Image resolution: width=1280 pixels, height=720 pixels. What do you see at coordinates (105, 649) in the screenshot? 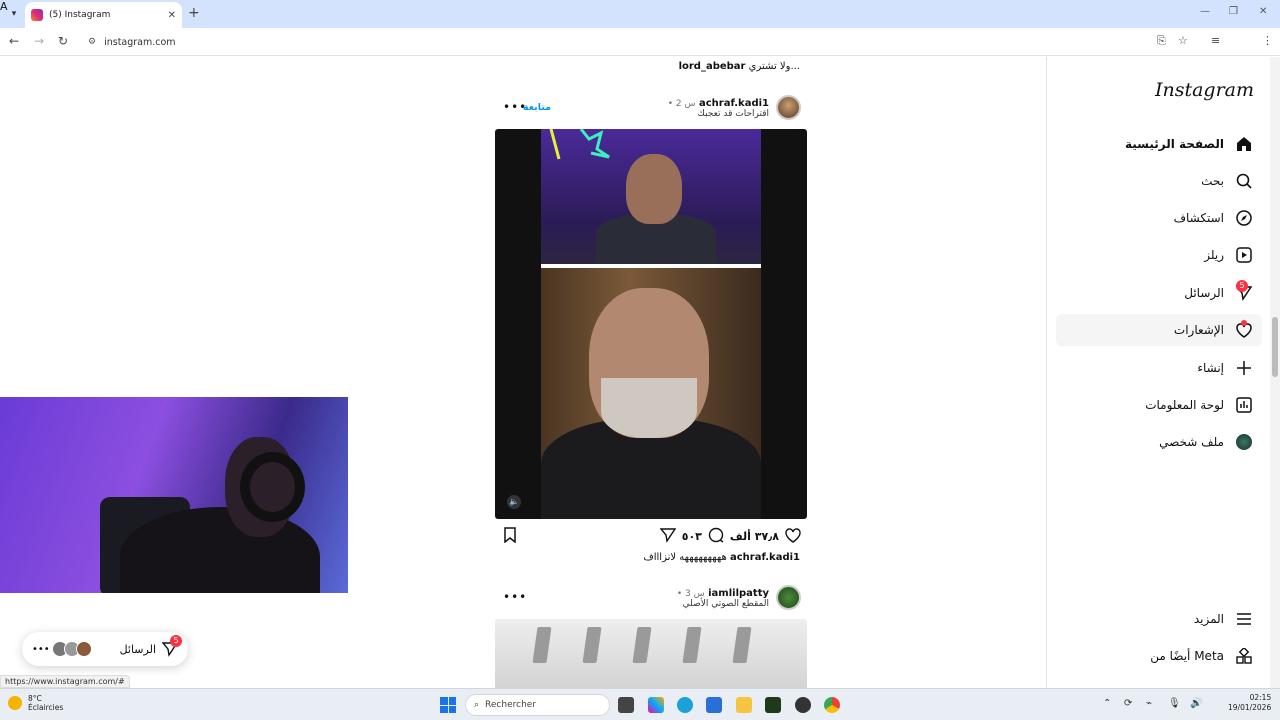
I see `messages-floating-button: ••• الرسائل 5` at bounding box center [105, 649].